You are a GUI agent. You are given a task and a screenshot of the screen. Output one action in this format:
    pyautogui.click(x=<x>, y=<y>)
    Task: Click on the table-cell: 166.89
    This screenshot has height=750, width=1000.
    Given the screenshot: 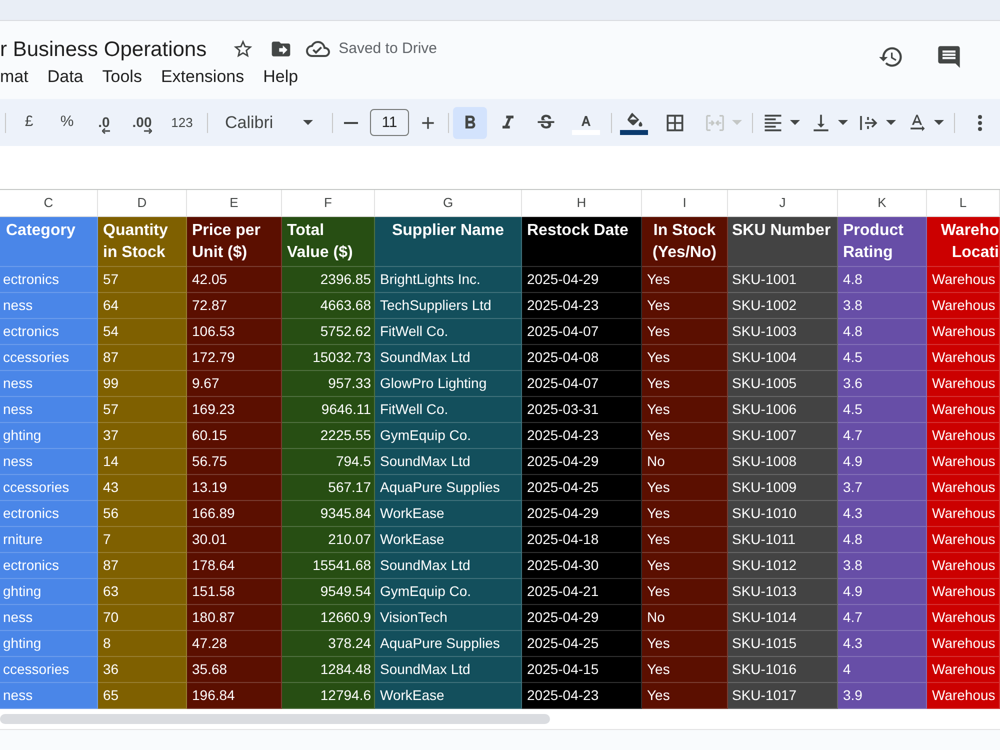 What is the action you would take?
    pyautogui.click(x=234, y=514)
    